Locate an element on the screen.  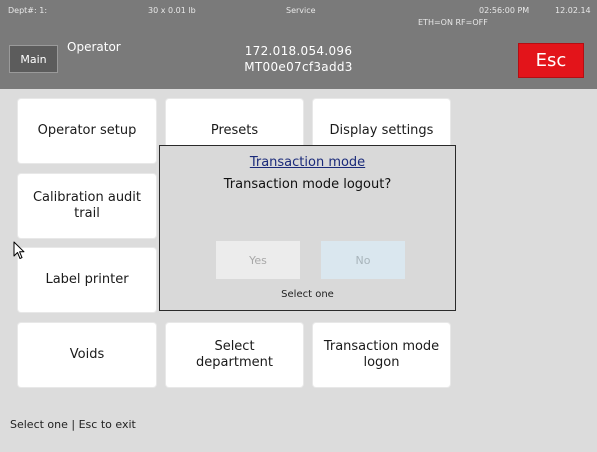
yes-button: Yes is located at coordinates (258, 260).